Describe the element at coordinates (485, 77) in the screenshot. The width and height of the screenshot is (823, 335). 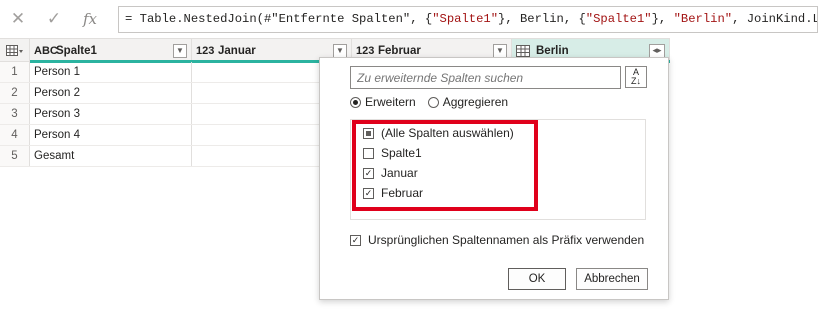
I see `column-search-input` at that location.